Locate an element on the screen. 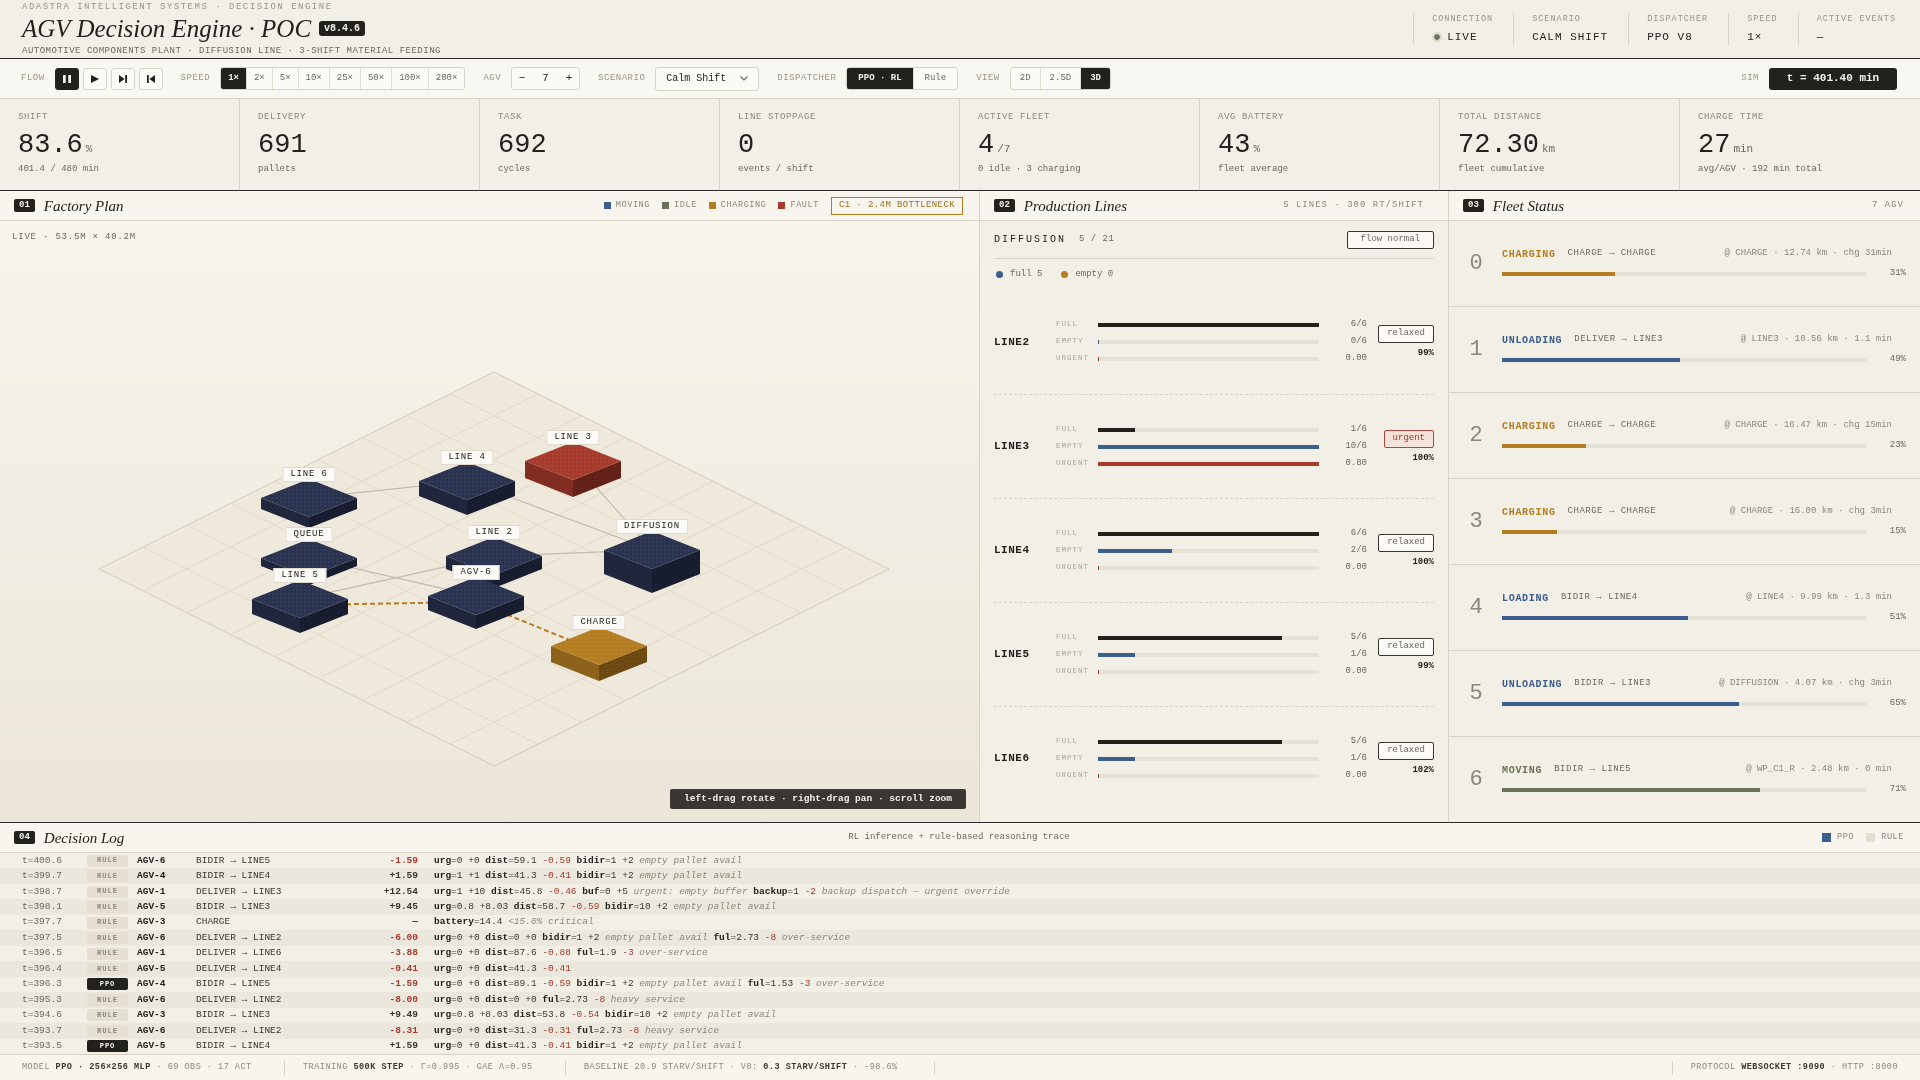 The height and width of the screenshot is (1080, 1920). play-icon is located at coordinates (94, 78).